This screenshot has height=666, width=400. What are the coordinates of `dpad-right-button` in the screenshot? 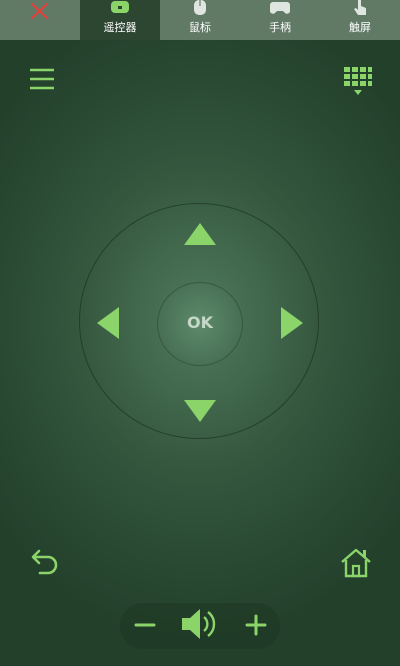 It's located at (292, 323).